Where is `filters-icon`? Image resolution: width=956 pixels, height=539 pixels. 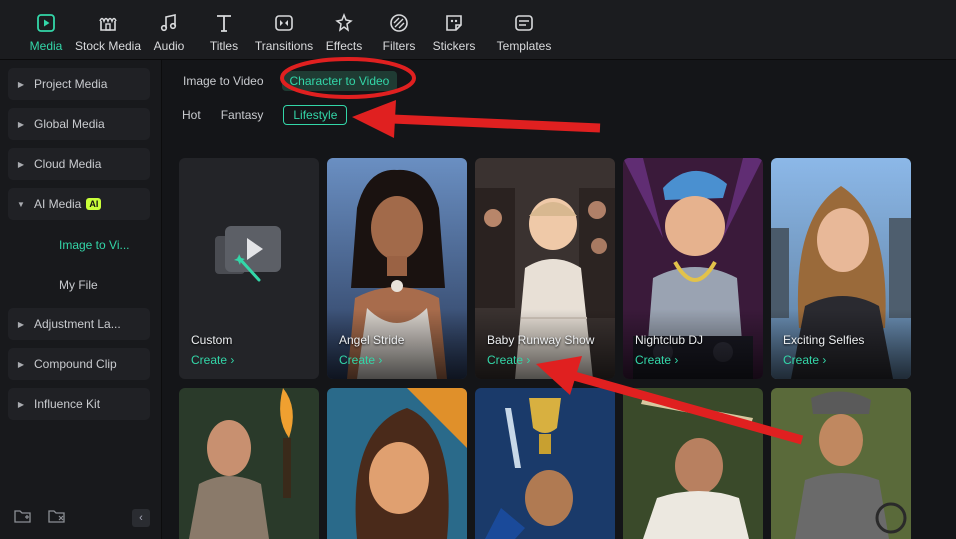
filters-icon is located at coordinates (399, 23).